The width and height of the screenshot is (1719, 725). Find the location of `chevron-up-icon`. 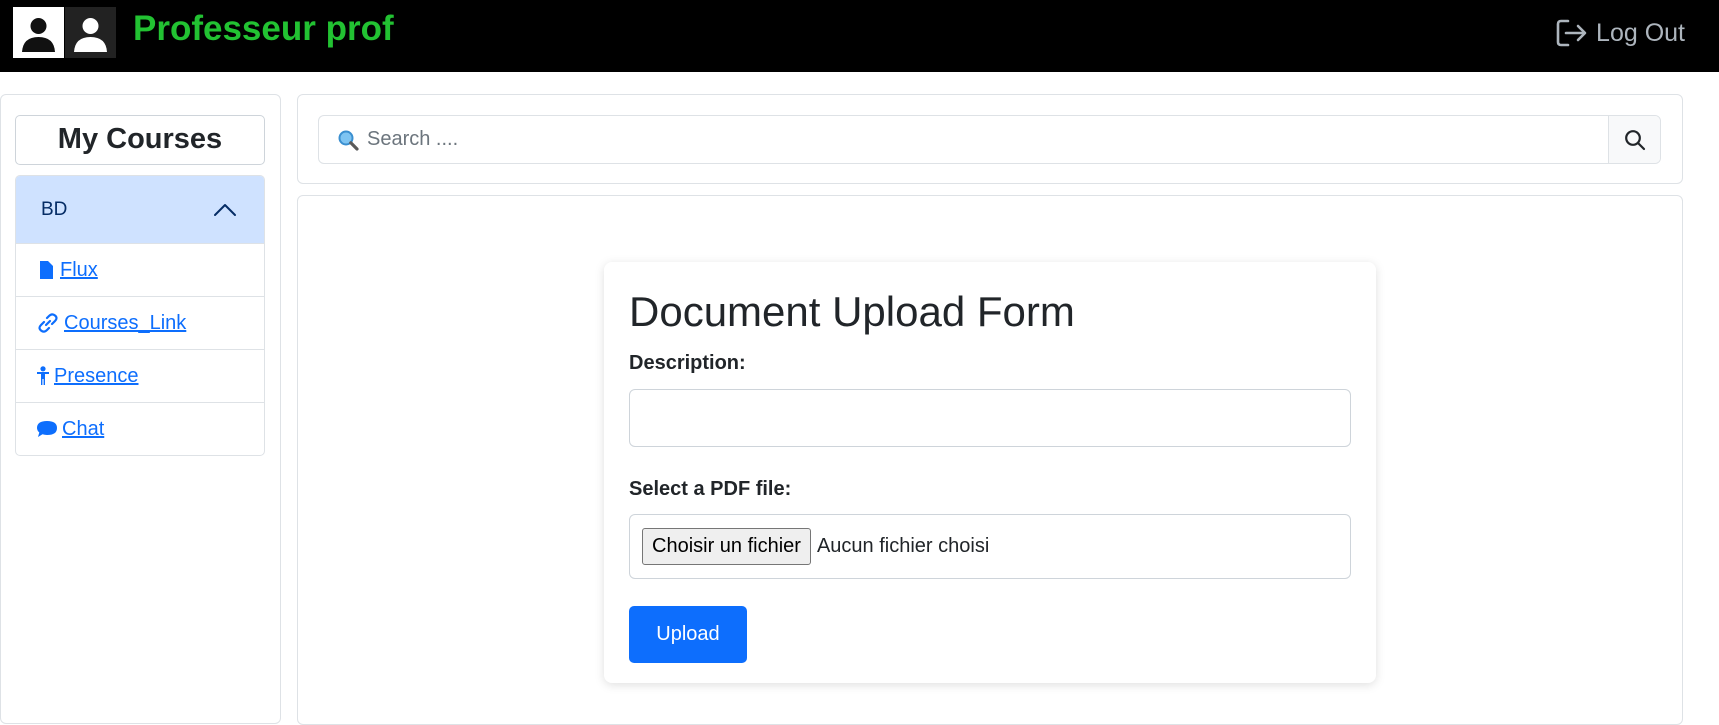

chevron-up-icon is located at coordinates (225, 209).